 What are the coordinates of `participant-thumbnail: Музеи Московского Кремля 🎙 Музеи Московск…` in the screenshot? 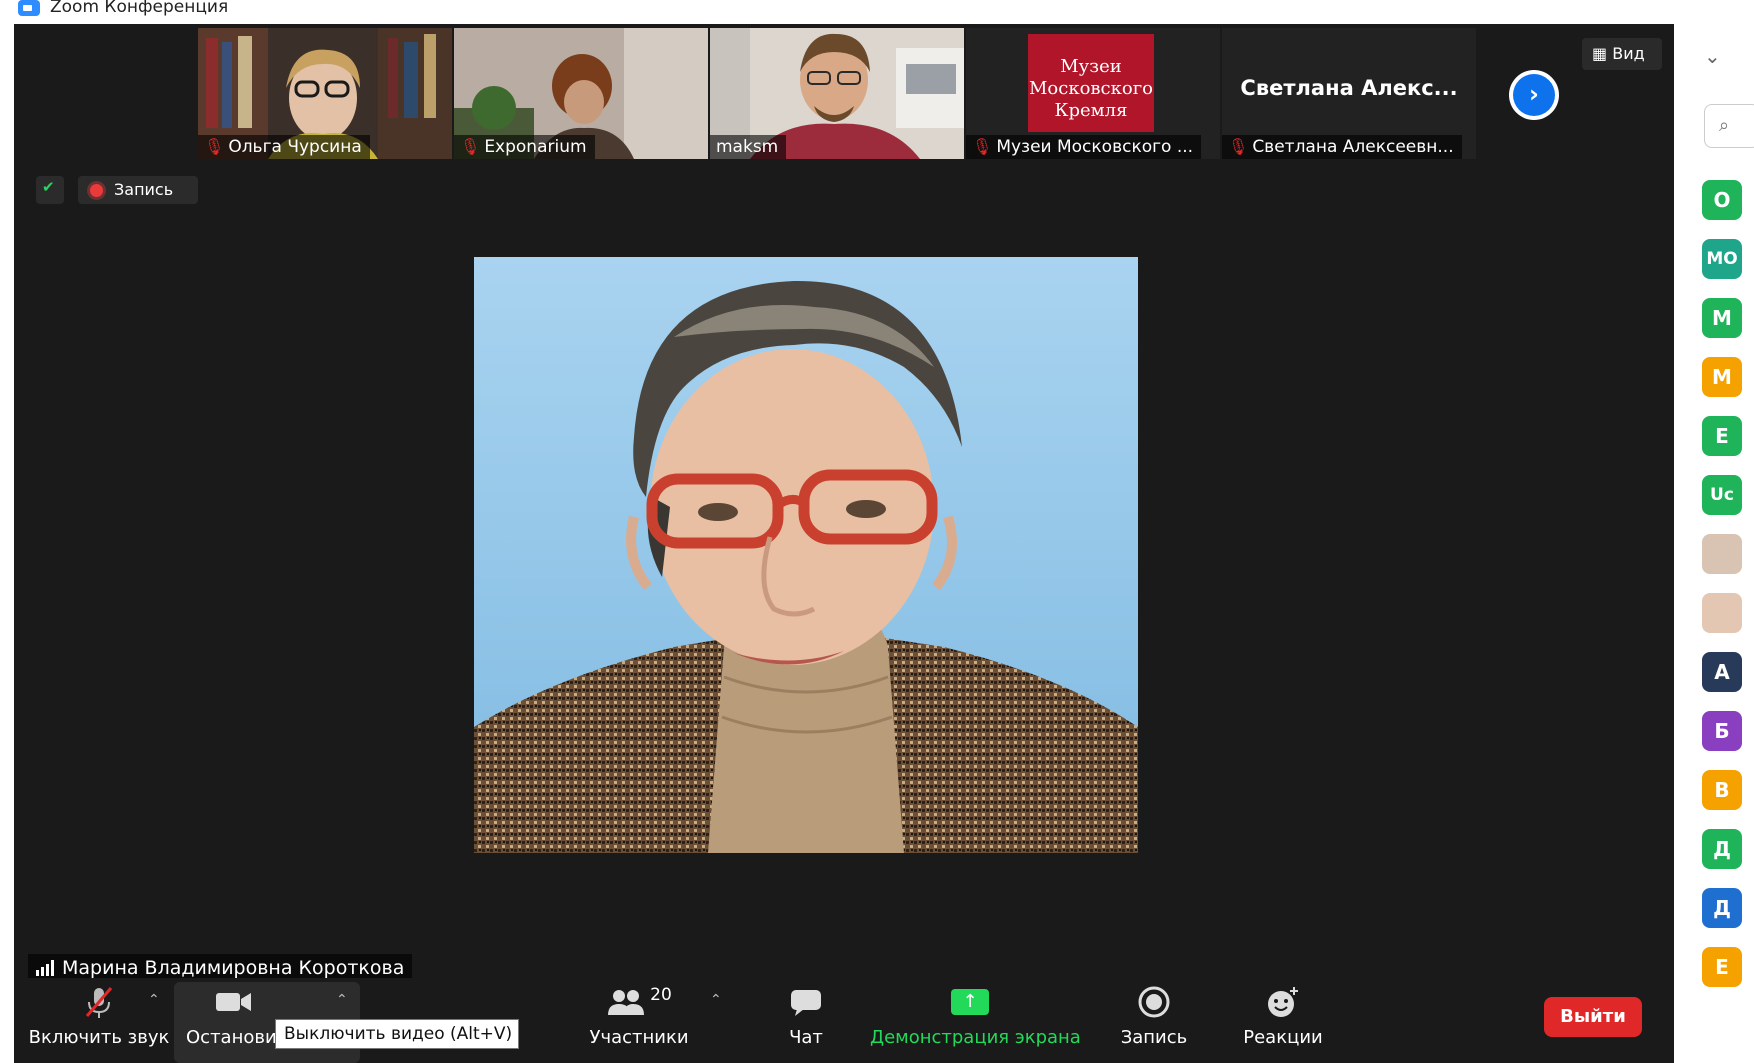 It's located at (1093, 93).